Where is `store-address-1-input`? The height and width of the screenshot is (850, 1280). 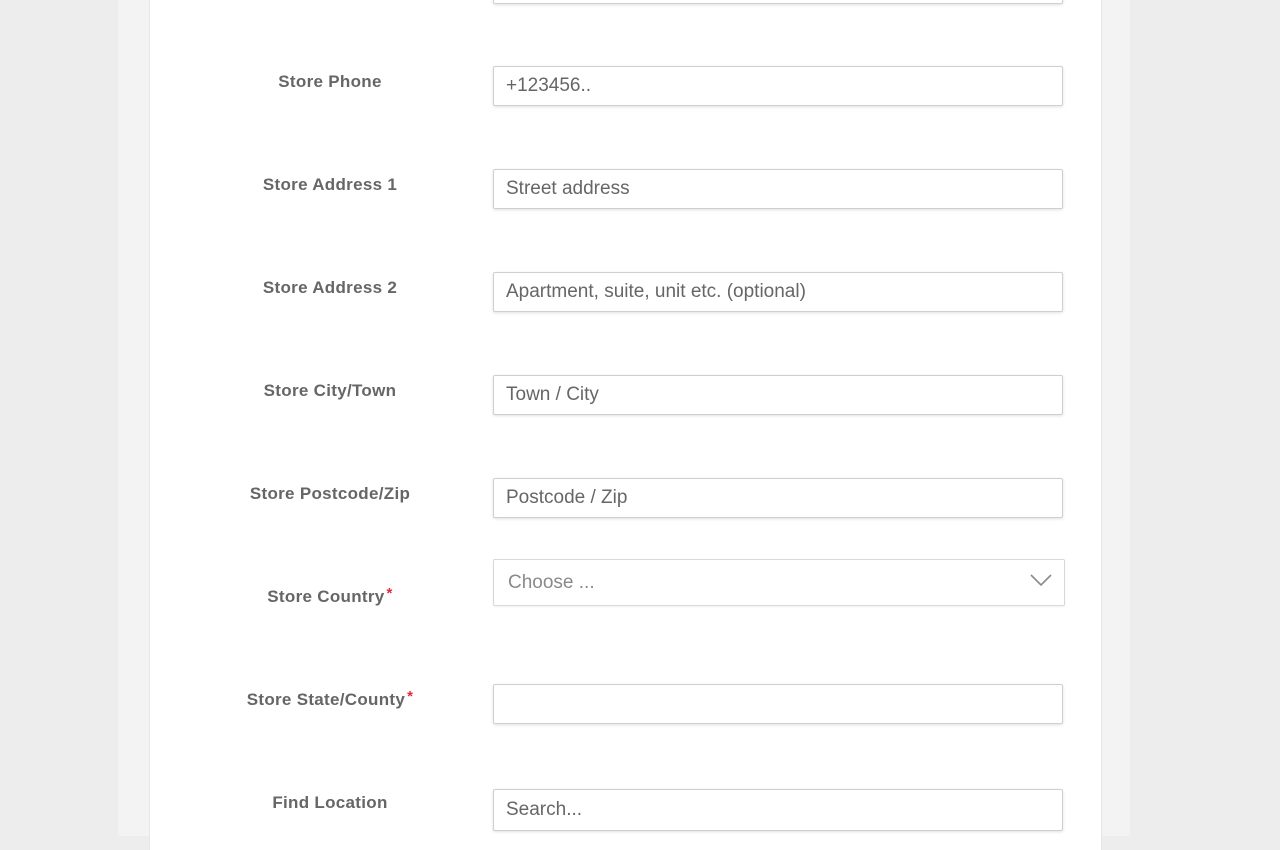
store-address-1-input is located at coordinates (778, 189).